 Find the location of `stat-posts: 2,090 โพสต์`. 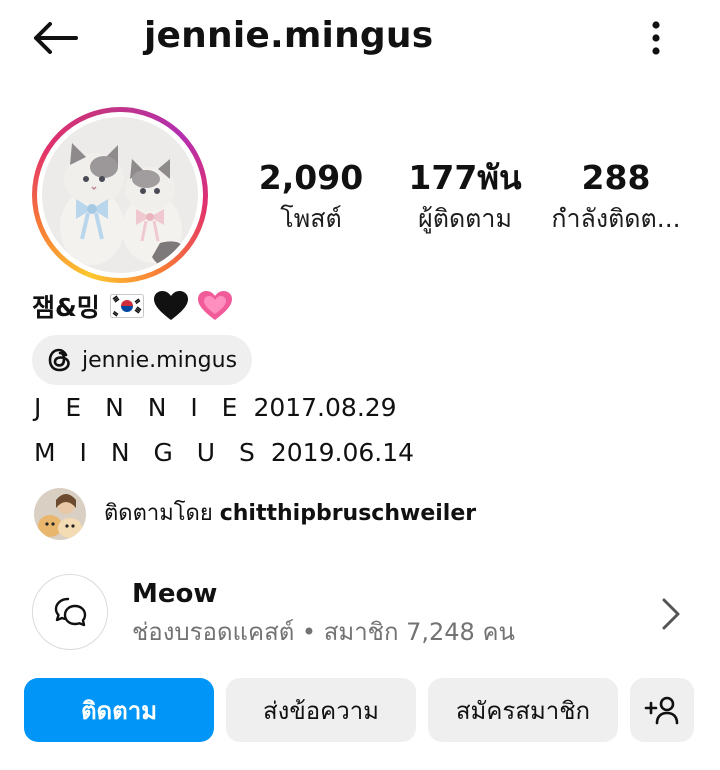

stat-posts: 2,090 โพสต์ is located at coordinates (311, 197).